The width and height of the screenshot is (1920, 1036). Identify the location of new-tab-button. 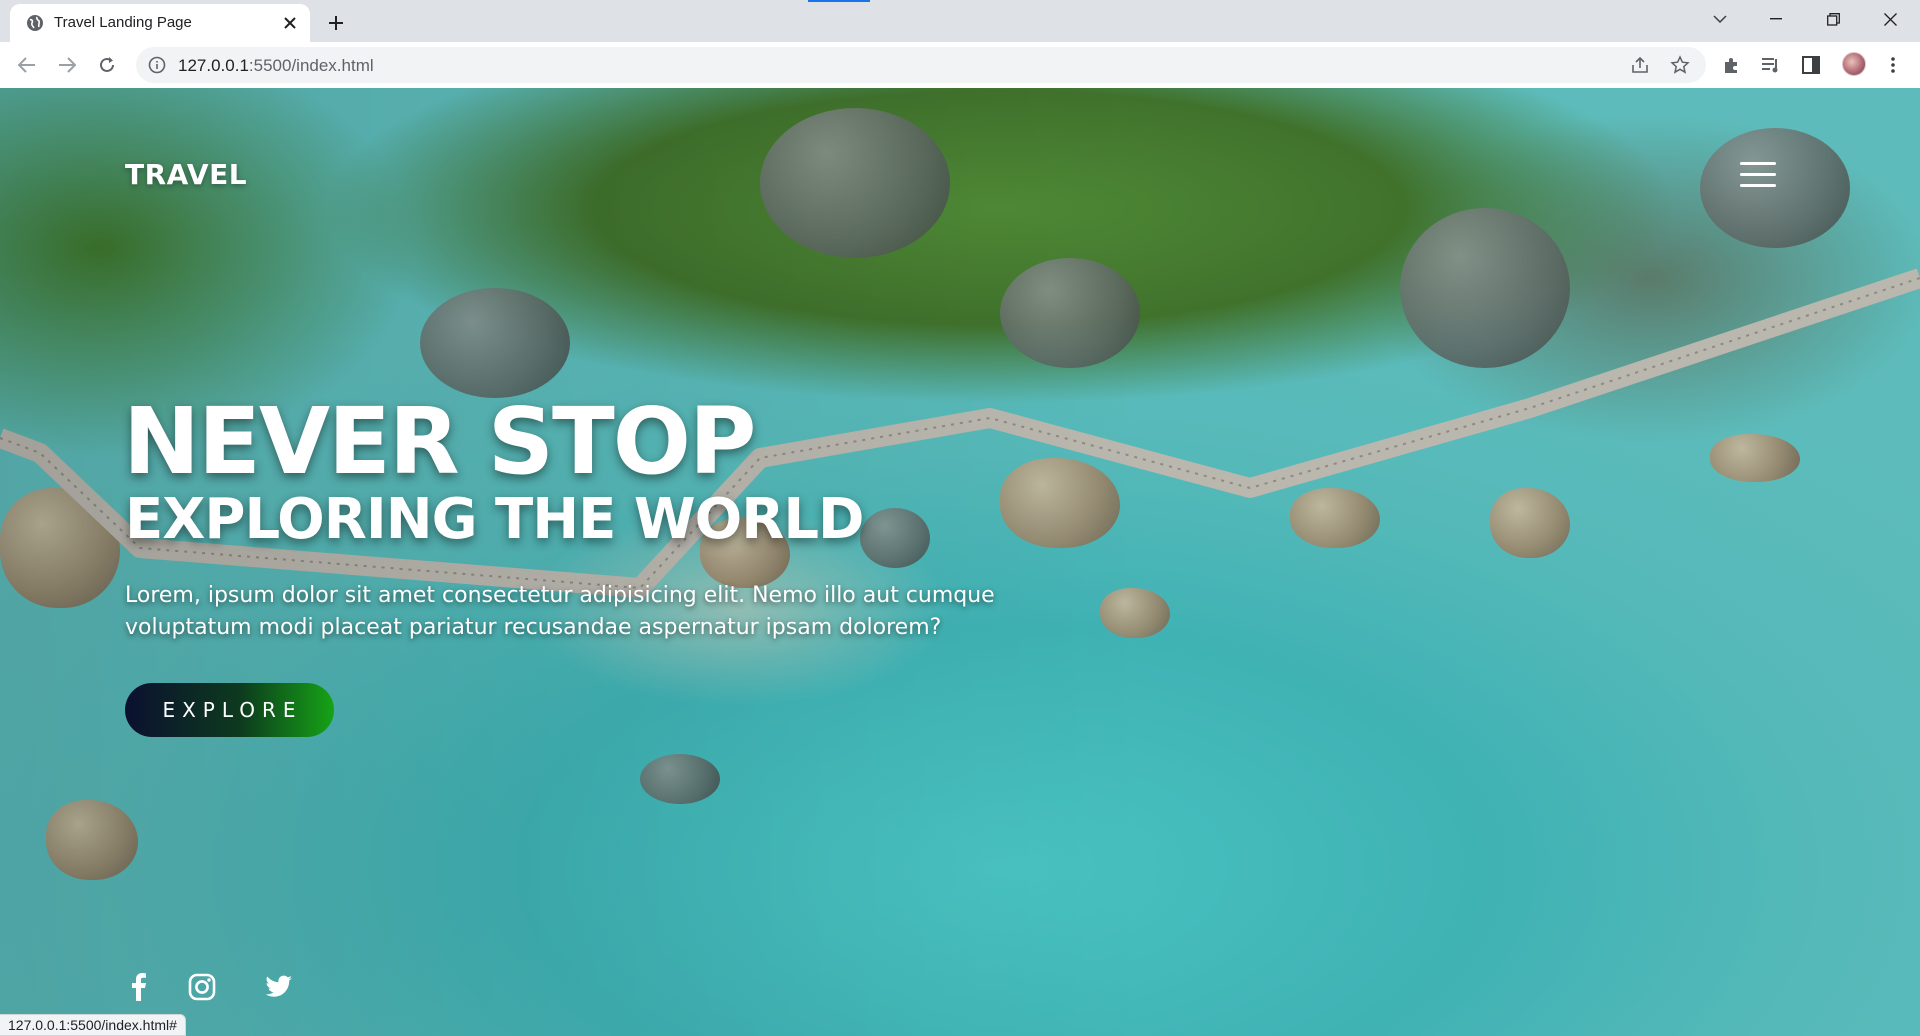
(336, 23).